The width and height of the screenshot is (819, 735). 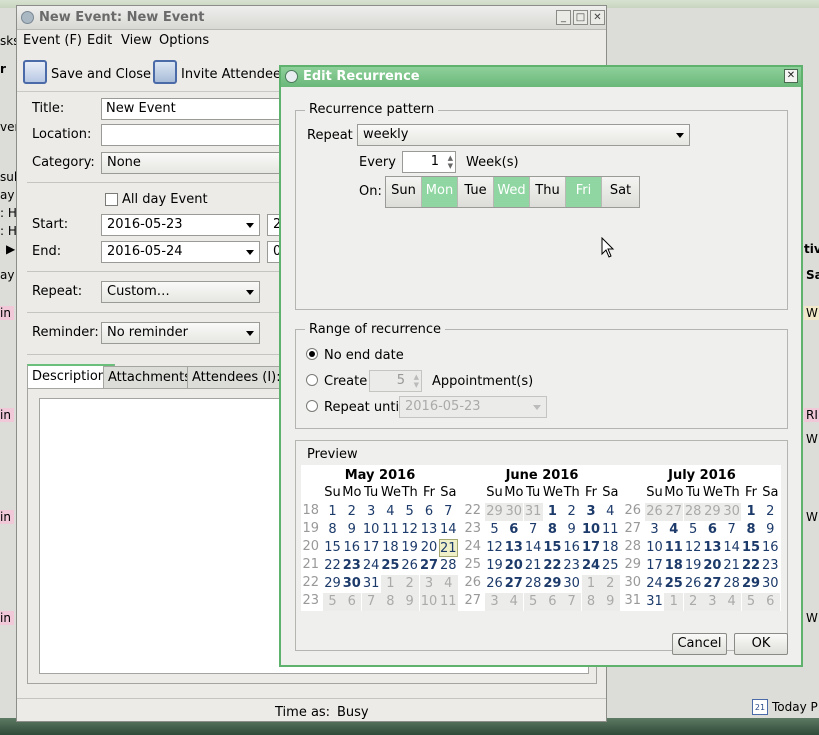 I want to click on no-end-radio, so click(x=312, y=354).